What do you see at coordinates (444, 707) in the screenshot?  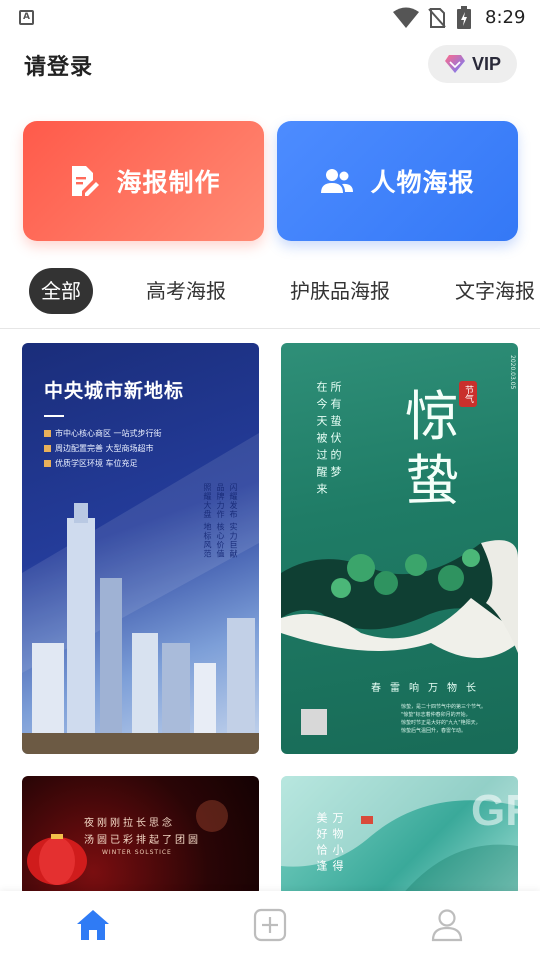 I see `small-text: 惊蛰，是二十四节气中的第三个节气。` at bounding box center [444, 707].